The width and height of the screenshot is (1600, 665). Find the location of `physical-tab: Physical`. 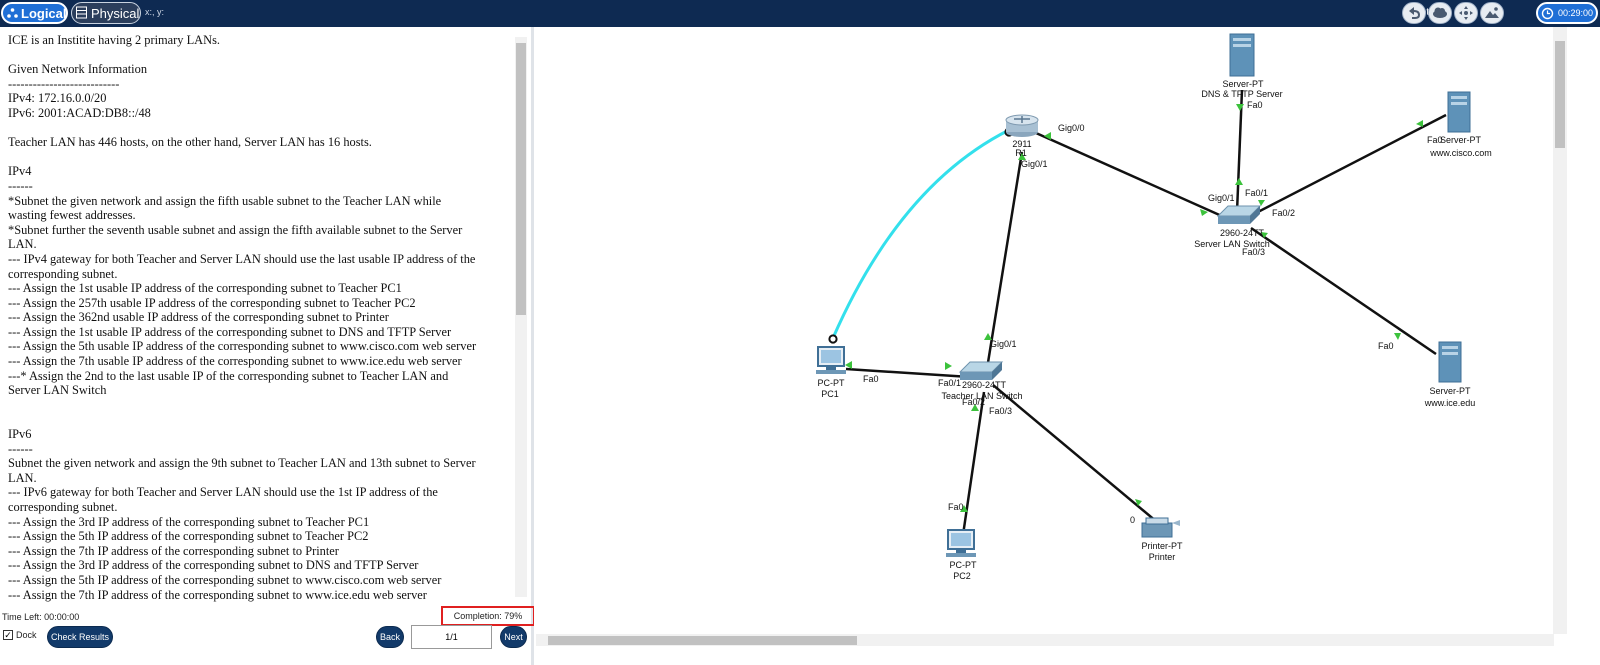

physical-tab: Physical is located at coordinates (106, 13).